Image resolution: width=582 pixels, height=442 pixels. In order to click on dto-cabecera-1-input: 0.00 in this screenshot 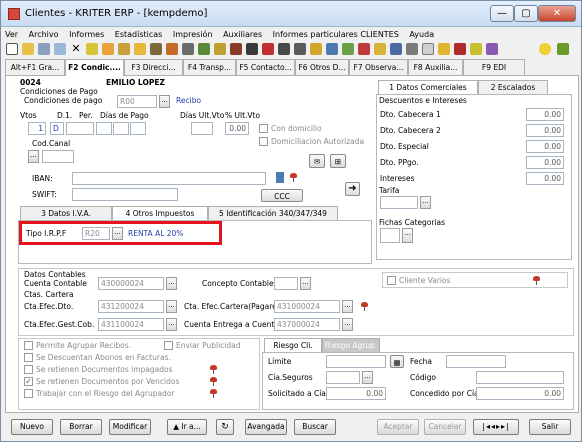, I will do `click(545, 114)`.